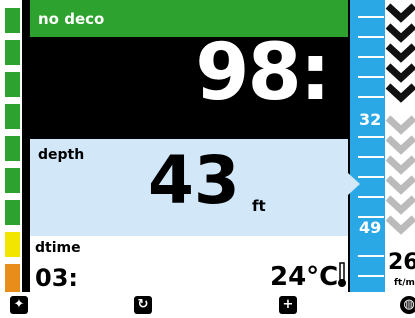 Image resolution: width=415 pixels, height=318 pixels. What do you see at coordinates (288, 305) in the screenshot?
I see `plus-icon: +` at bounding box center [288, 305].